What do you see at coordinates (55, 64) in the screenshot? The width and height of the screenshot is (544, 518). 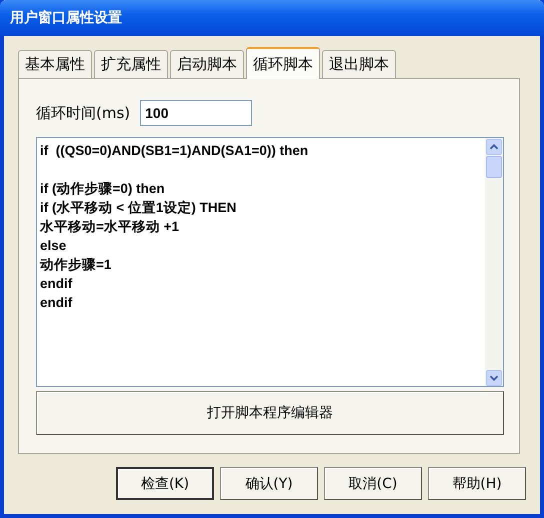 I see `tab: 基本属性` at bounding box center [55, 64].